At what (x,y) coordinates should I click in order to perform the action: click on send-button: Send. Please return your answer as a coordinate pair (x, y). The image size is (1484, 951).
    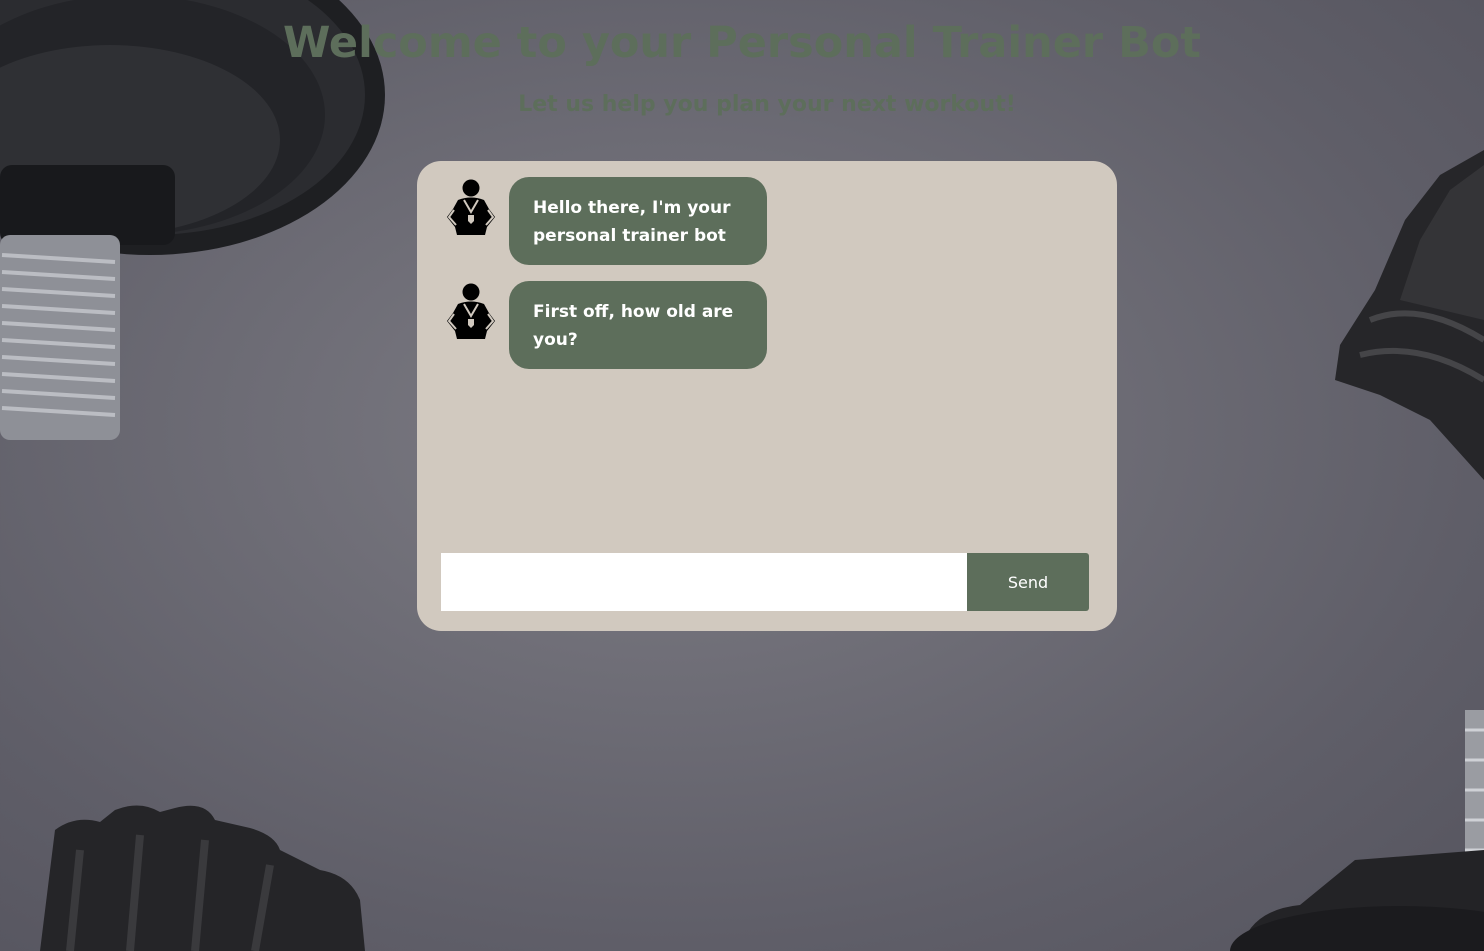
    Looking at the image, I should click on (1028, 582).